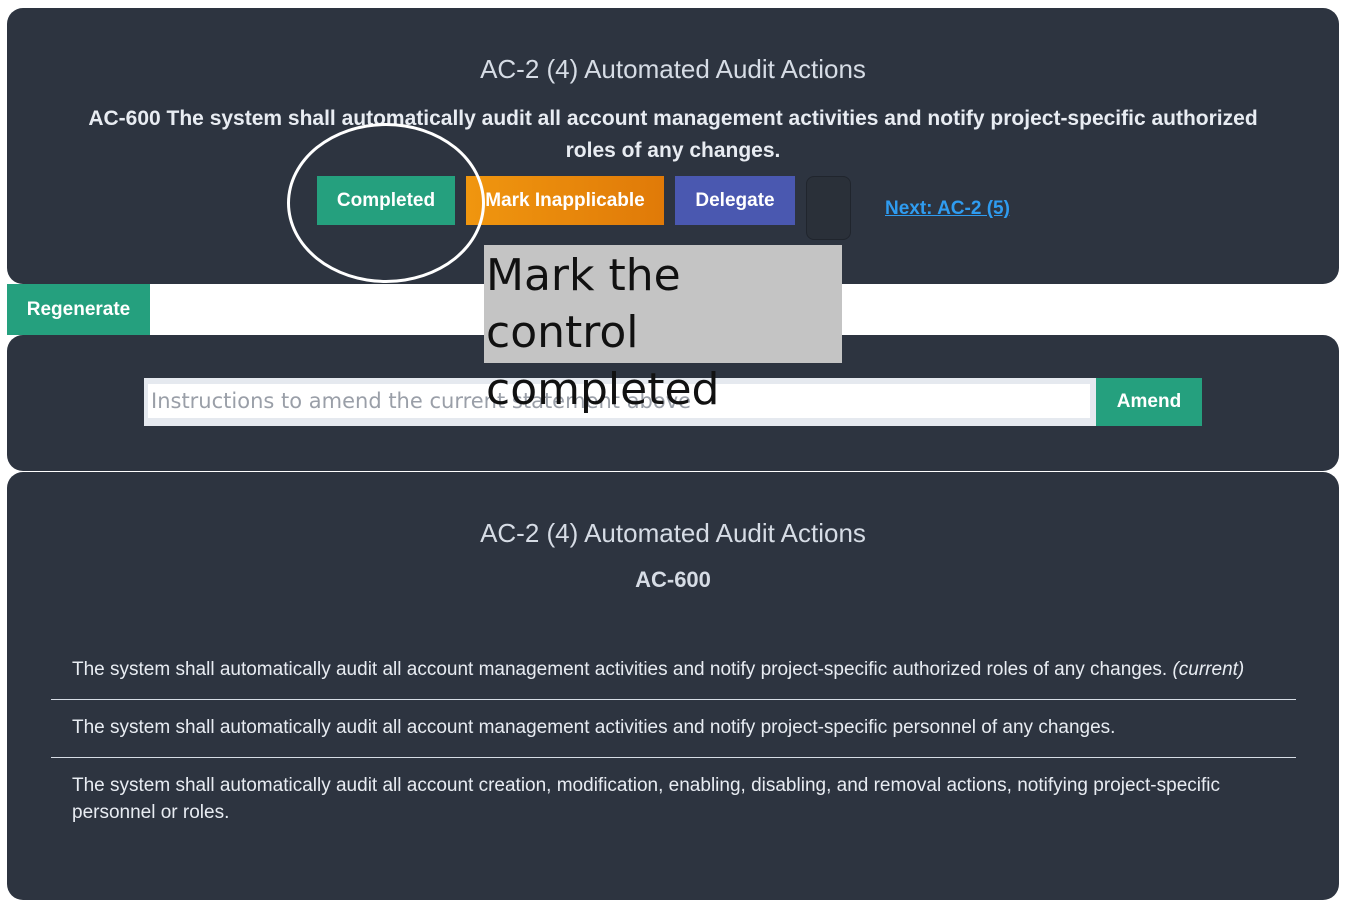 Image resolution: width=1351 pixels, height=902 pixels. I want to click on history-control-id: AC-600, so click(673, 579).